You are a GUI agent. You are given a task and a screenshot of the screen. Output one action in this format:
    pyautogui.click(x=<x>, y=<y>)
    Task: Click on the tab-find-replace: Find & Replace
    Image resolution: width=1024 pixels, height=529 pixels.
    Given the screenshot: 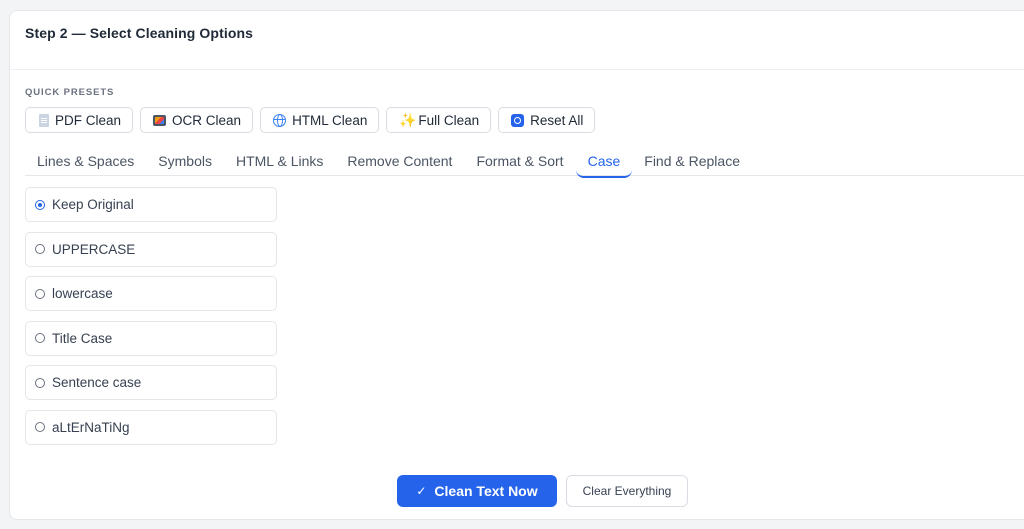 What is the action you would take?
    pyautogui.click(x=692, y=161)
    